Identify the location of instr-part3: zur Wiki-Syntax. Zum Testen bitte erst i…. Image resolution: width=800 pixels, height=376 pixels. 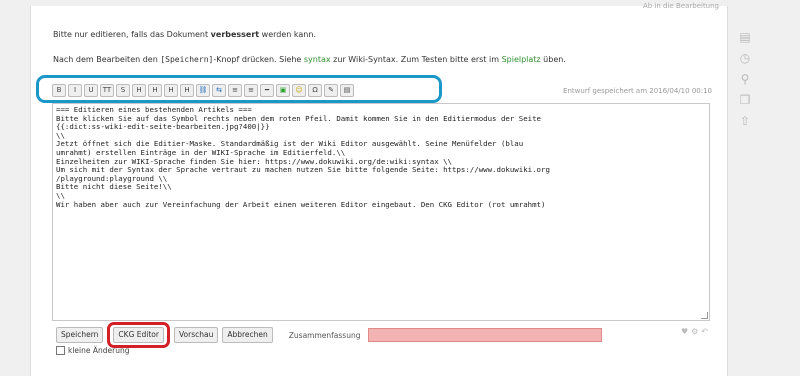
(416, 59).